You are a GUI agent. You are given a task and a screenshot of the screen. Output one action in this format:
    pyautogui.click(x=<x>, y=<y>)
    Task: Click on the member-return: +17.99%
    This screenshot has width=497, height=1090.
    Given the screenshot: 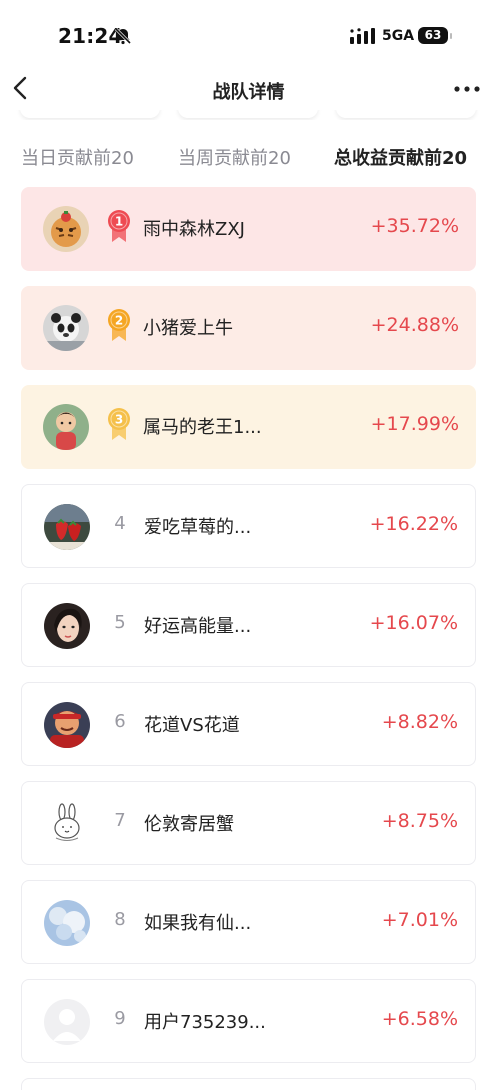 What is the action you would take?
    pyautogui.click(x=414, y=424)
    